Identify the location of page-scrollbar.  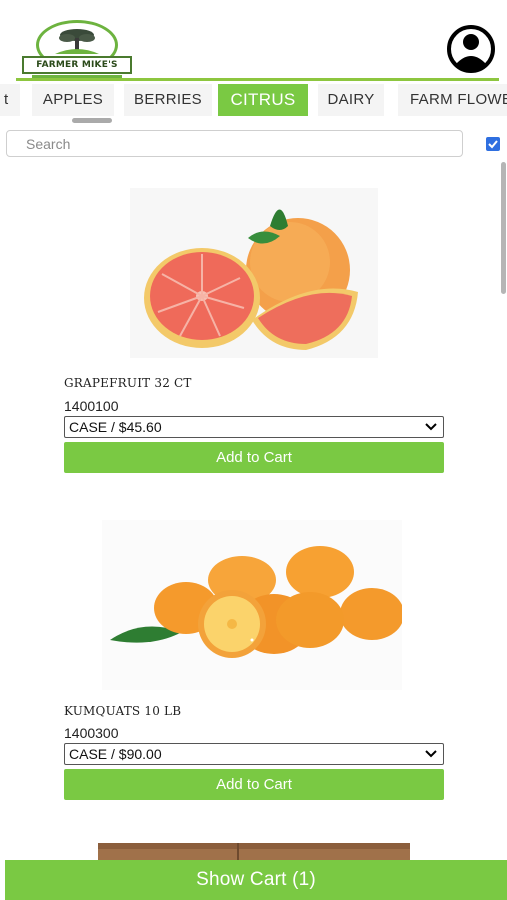
(503, 228).